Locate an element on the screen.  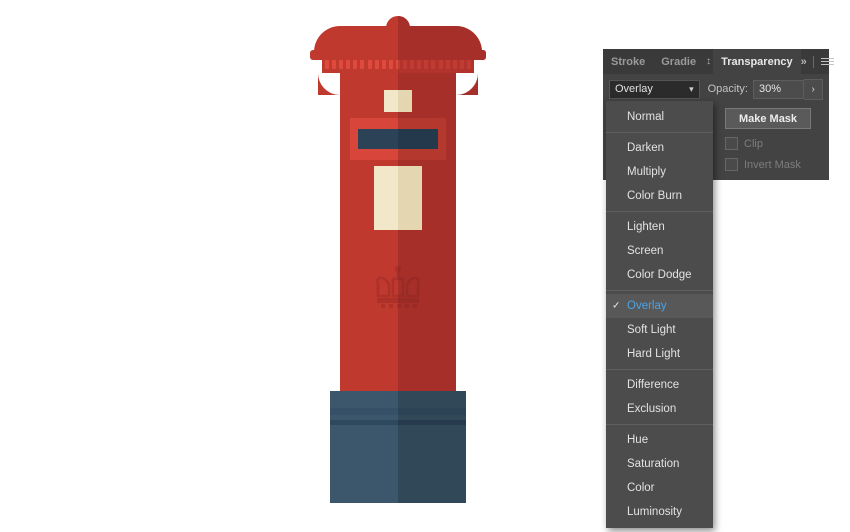
postbox-mail-slot-shadow is located at coordinates (418, 139).